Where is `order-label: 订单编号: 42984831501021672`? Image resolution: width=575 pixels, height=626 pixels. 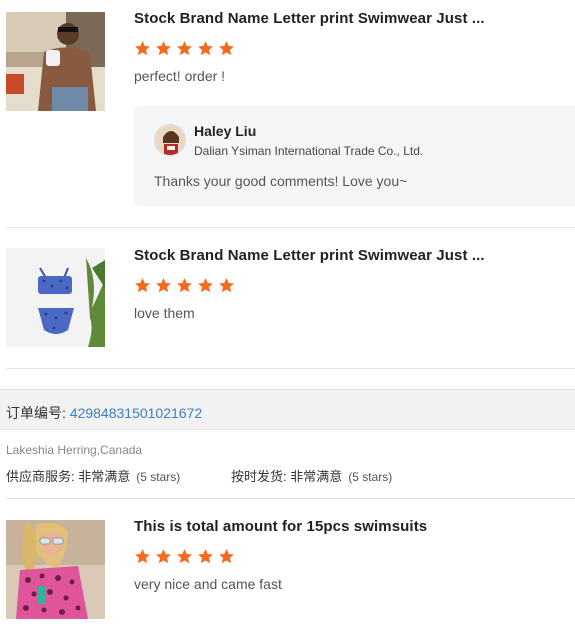
order-label: 订单编号: 42984831501021672 is located at coordinates (104, 413).